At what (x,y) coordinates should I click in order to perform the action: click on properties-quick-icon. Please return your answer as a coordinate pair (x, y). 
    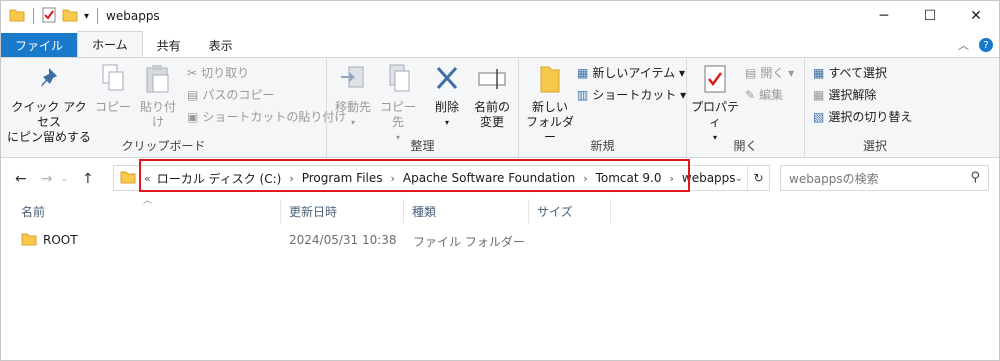
    Looking at the image, I should click on (49, 16).